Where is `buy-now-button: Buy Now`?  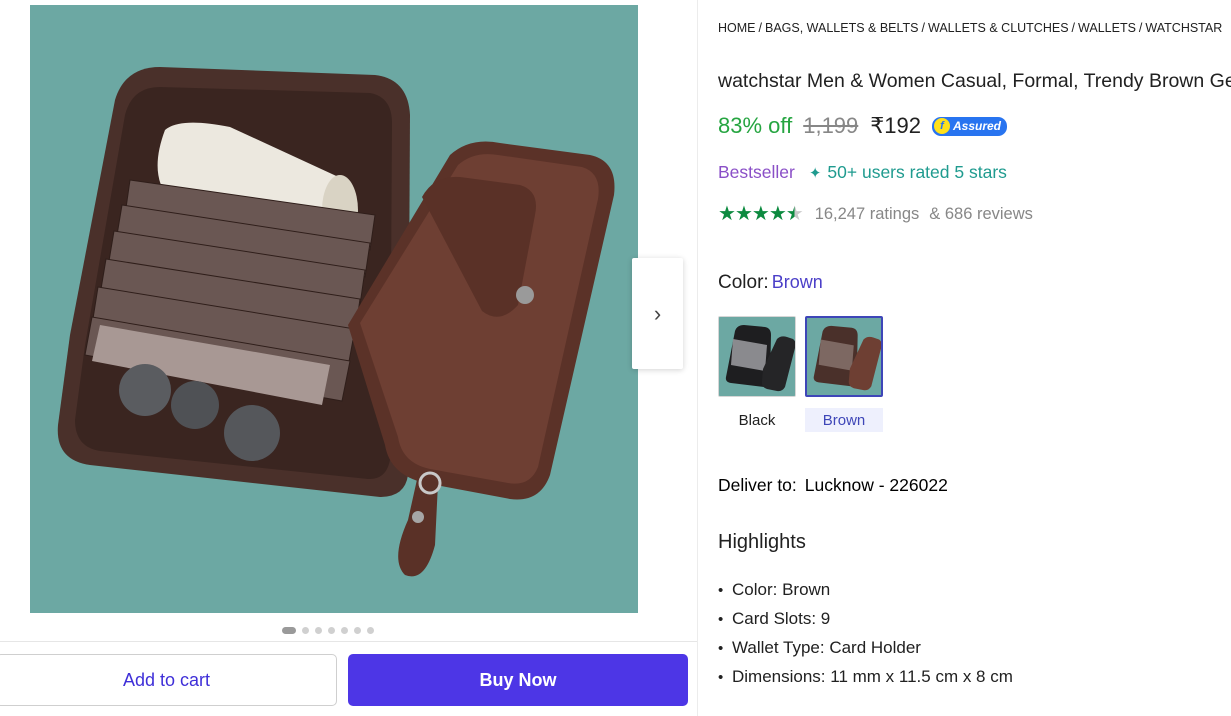
buy-now-button: Buy Now is located at coordinates (518, 680).